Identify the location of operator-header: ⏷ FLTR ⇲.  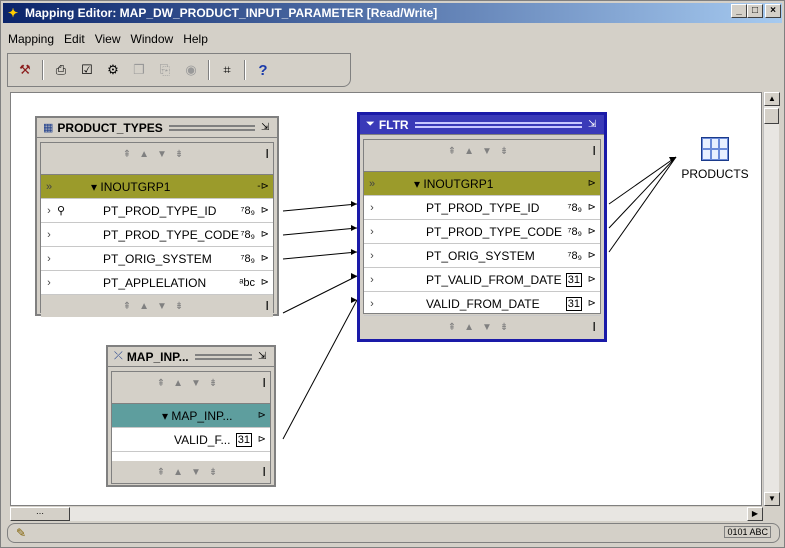
(482, 125).